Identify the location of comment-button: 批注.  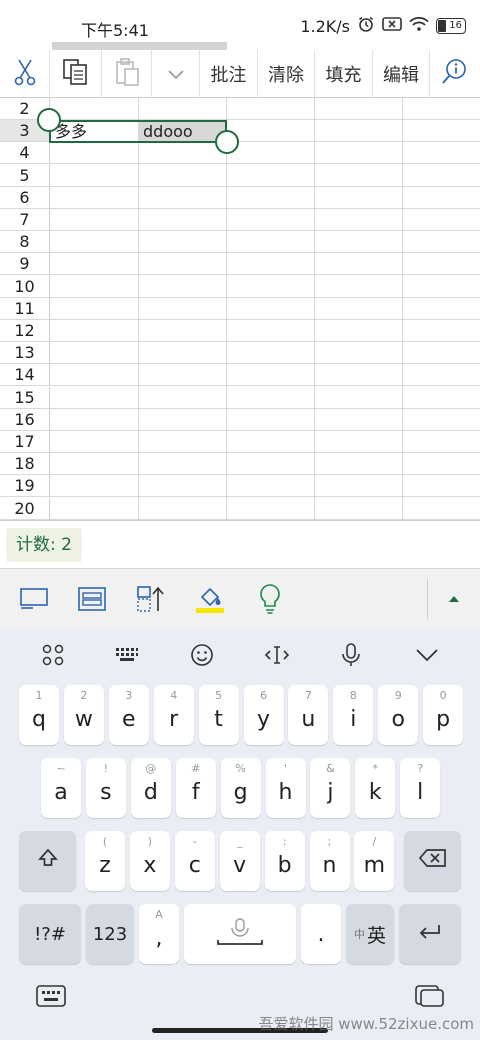
(229, 74).